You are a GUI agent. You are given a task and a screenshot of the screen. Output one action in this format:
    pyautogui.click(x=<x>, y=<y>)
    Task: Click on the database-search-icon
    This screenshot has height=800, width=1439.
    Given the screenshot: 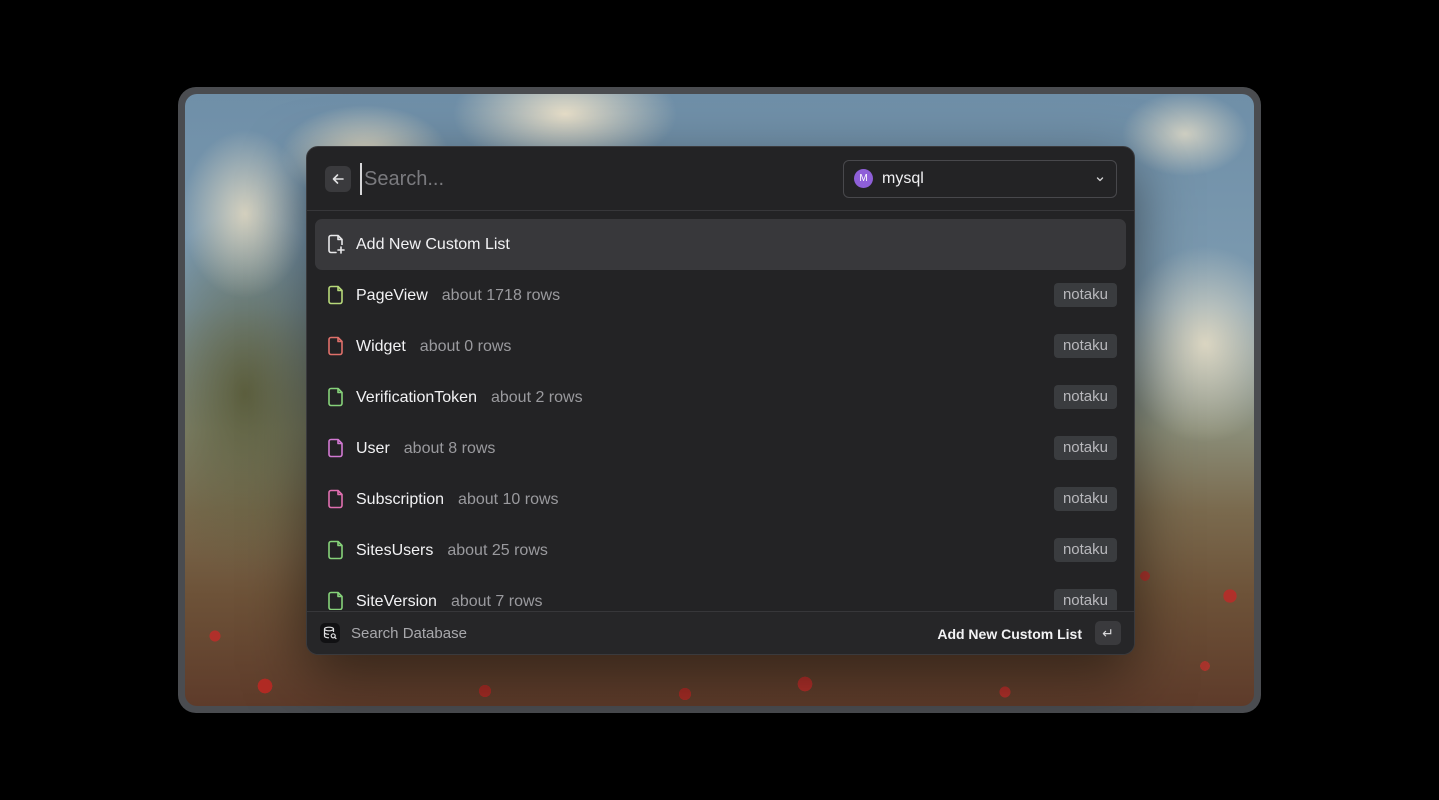 What is the action you would take?
    pyautogui.click(x=330, y=633)
    